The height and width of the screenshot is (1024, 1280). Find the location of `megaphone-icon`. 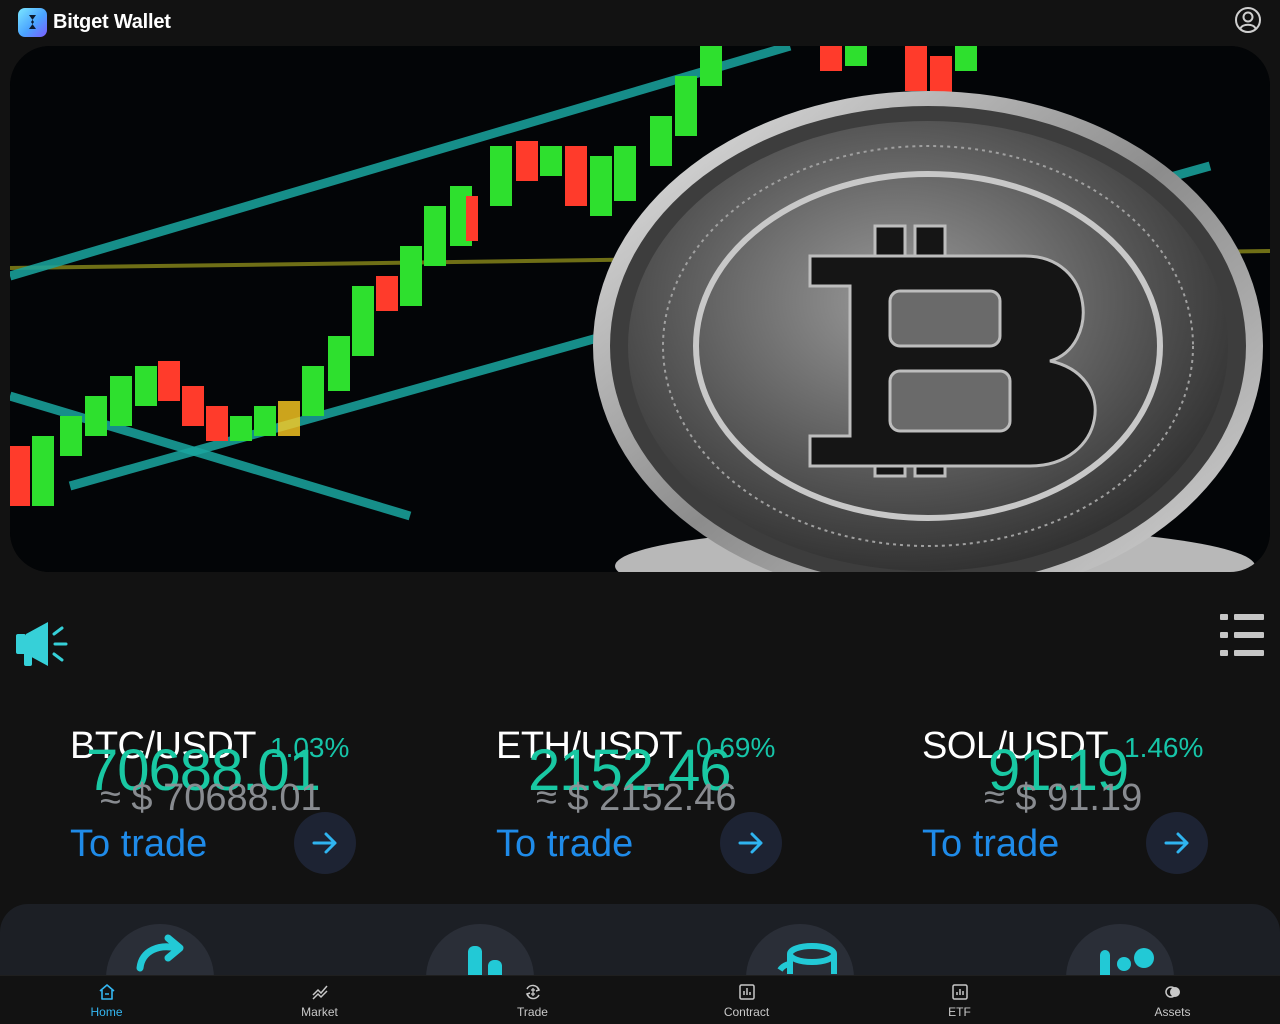

megaphone-icon is located at coordinates (42, 644).